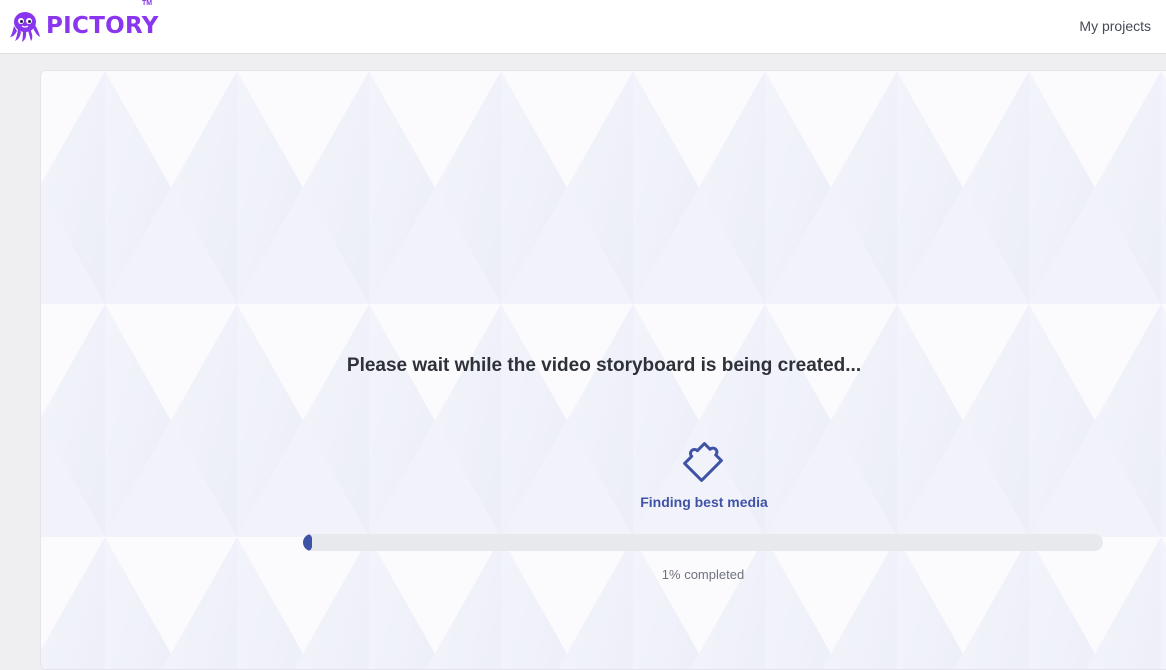 The width and height of the screenshot is (1166, 670). What do you see at coordinates (703, 462) in the screenshot?
I see `puzzle-icon` at bounding box center [703, 462].